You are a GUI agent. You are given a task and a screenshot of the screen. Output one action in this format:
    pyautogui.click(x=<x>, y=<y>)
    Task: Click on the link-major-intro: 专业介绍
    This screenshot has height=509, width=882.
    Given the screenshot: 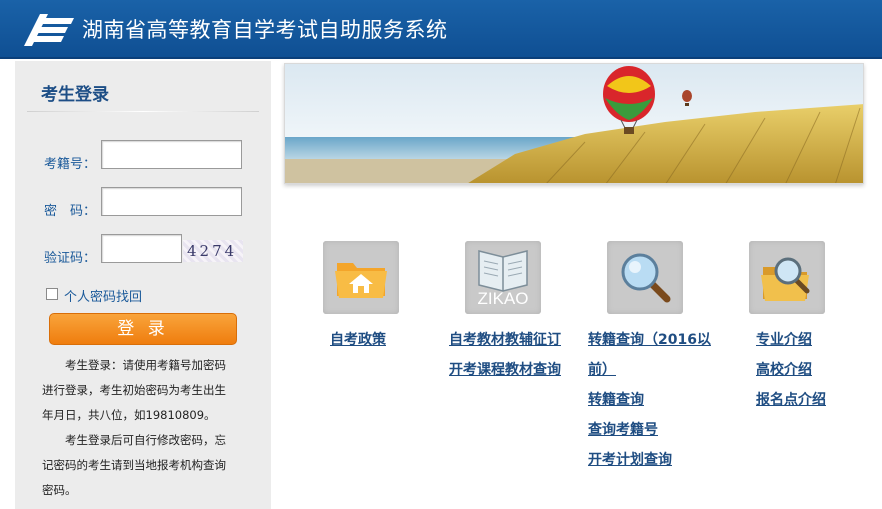 What is the action you would take?
    pyautogui.click(x=784, y=340)
    